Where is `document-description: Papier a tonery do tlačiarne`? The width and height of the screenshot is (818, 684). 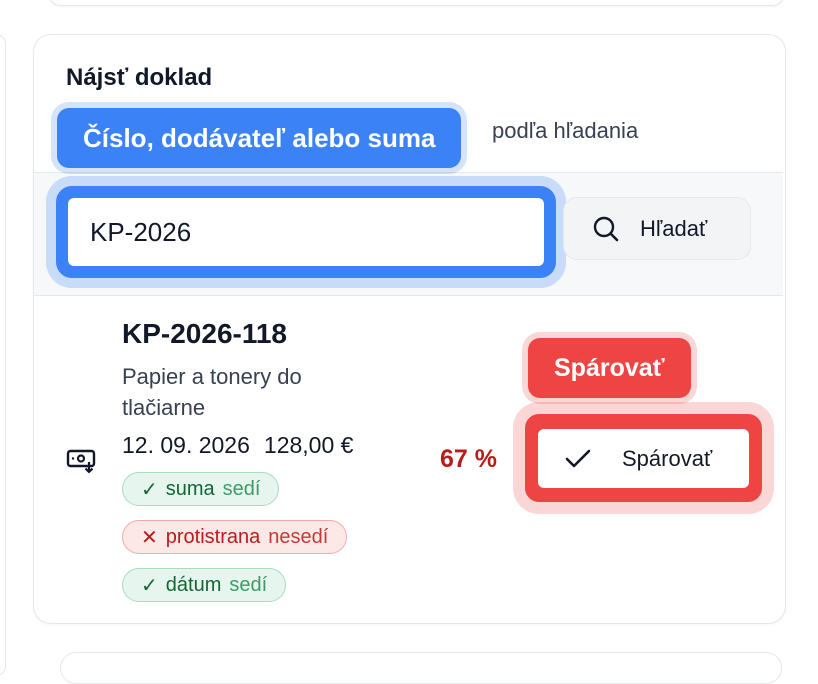 document-description: Papier a tonery do tlačiarne is located at coordinates (212, 392).